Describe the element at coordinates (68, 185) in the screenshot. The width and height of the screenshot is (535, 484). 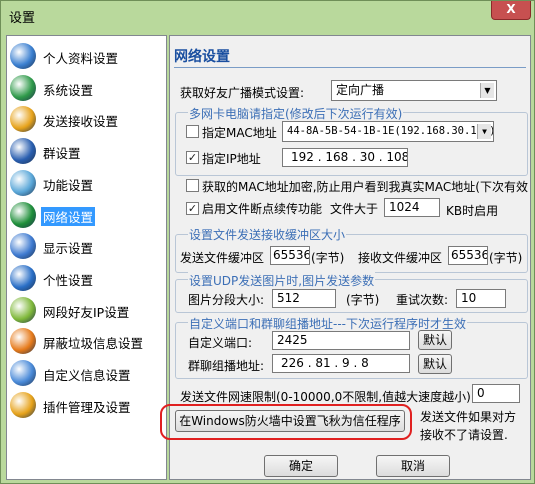
I see `sidebar-item-label: 功能设置` at that location.